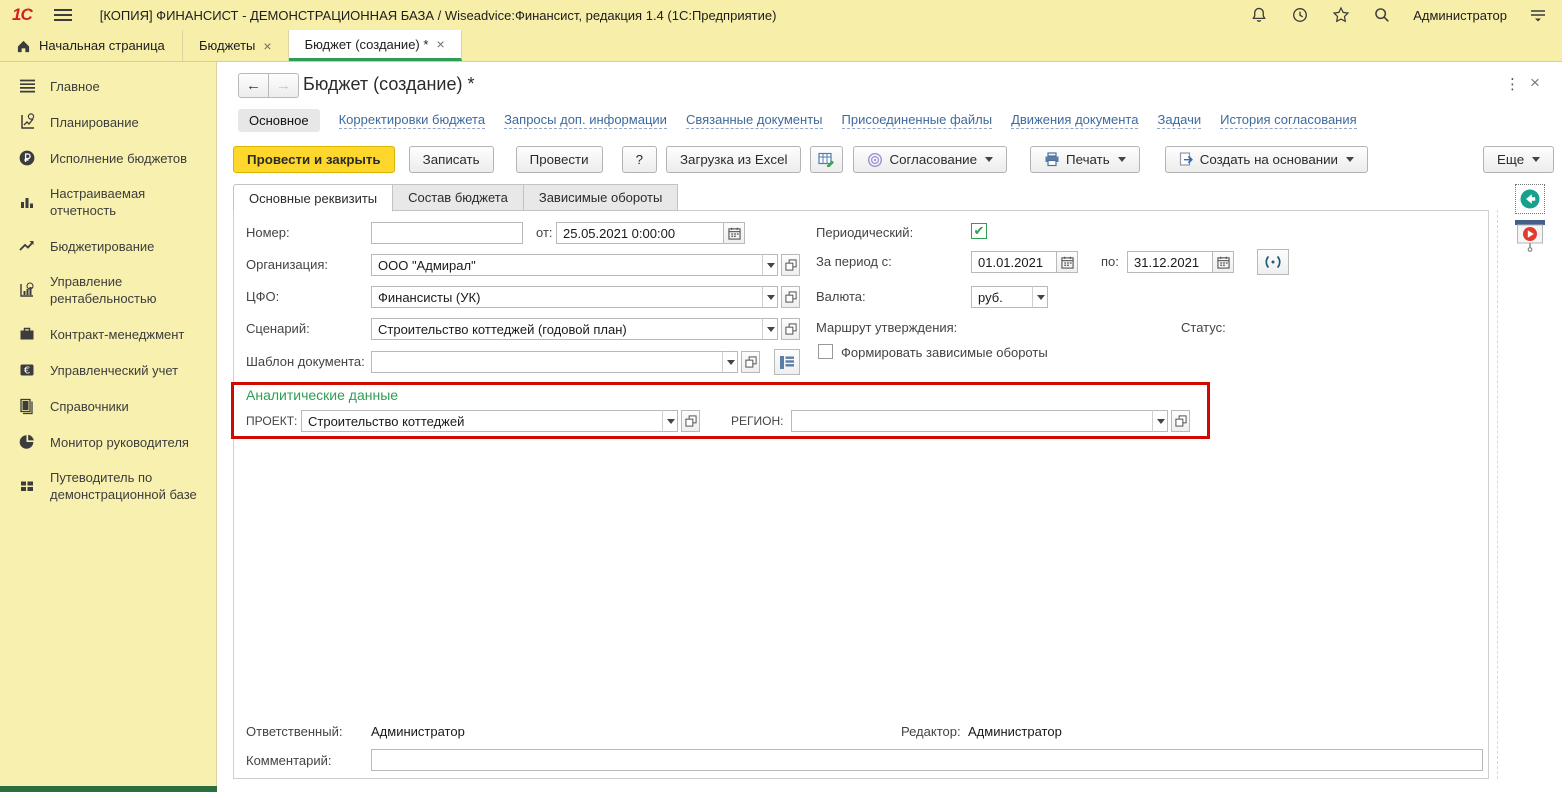 The image size is (1562, 792). I want to click on tab-budget-create: Бюджет (создание) * ×, so click(375, 45).